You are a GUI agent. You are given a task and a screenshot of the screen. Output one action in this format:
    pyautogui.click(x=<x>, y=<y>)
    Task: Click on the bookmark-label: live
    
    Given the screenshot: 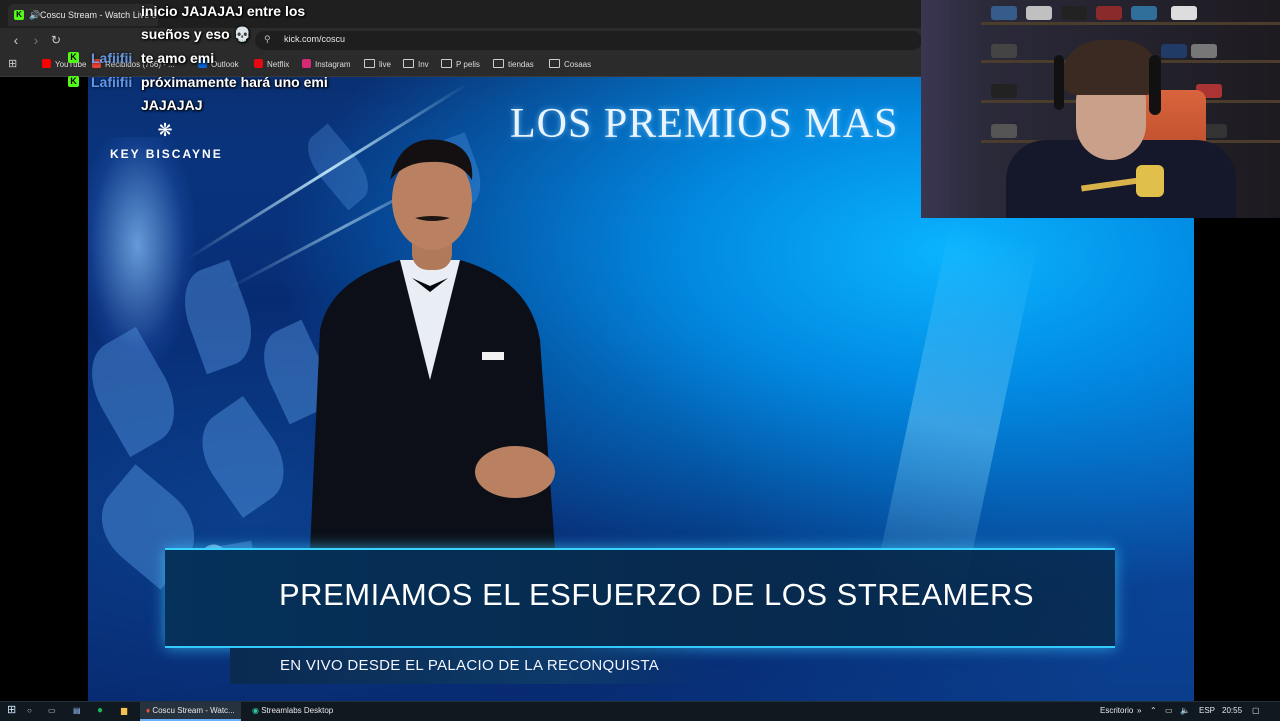 What is the action you would take?
    pyautogui.click(x=385, y=64)
    